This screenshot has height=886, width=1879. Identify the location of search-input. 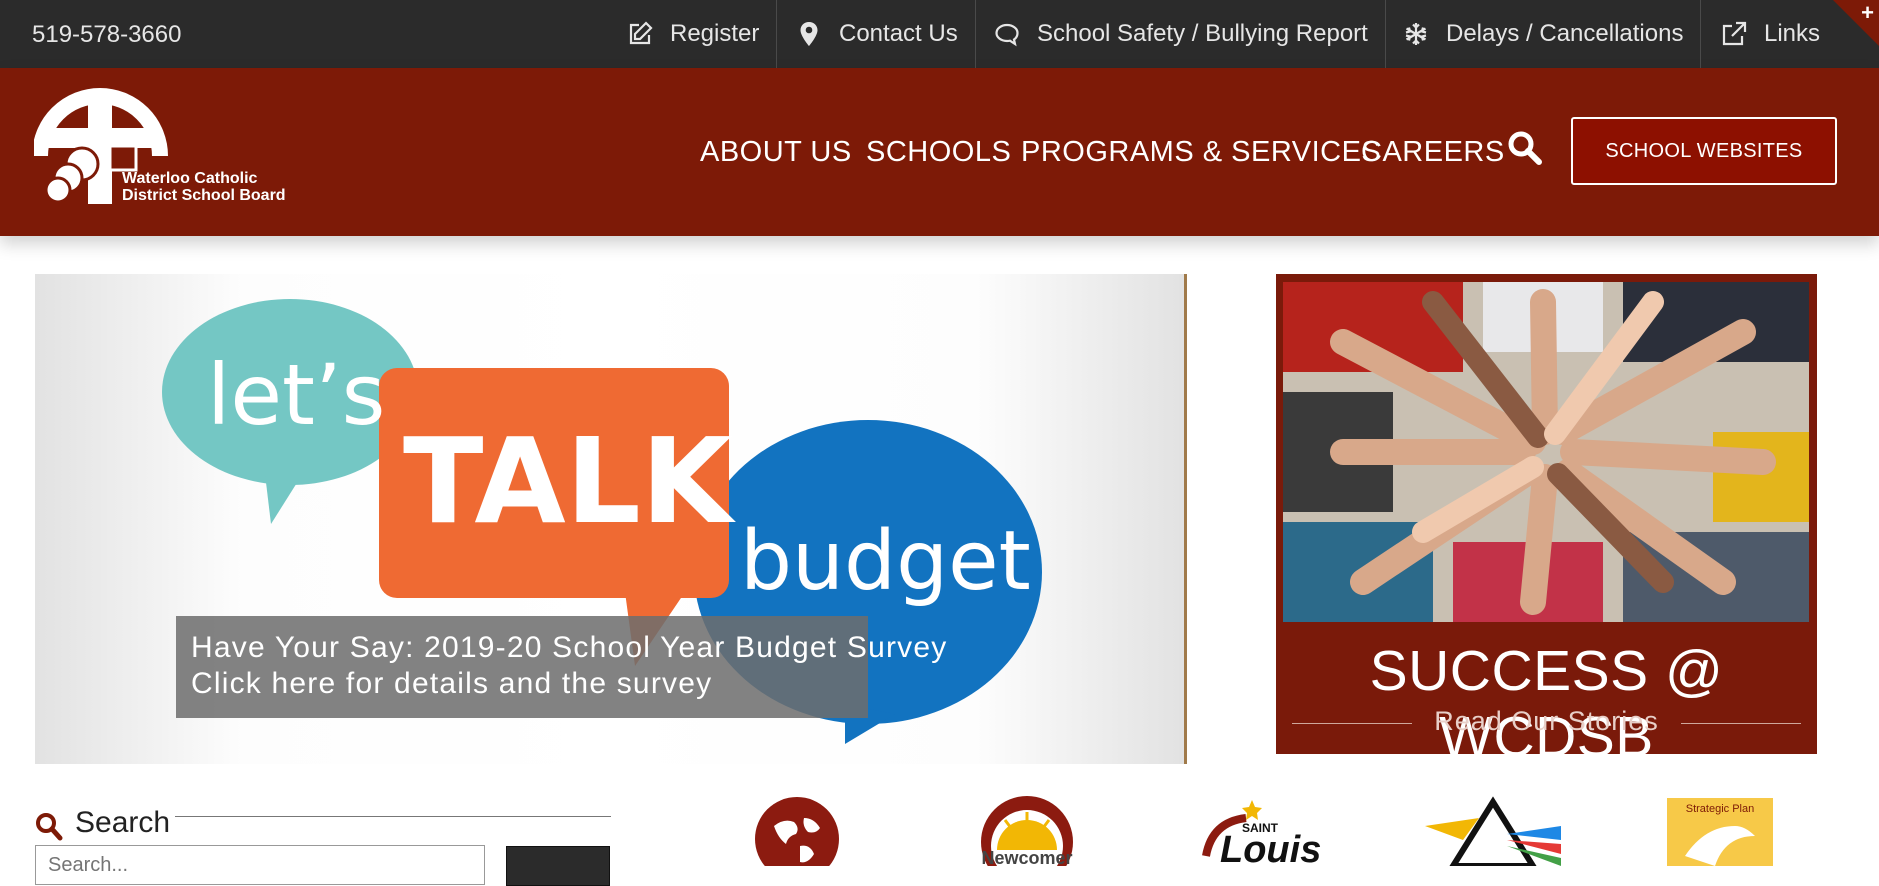
(260, 865).